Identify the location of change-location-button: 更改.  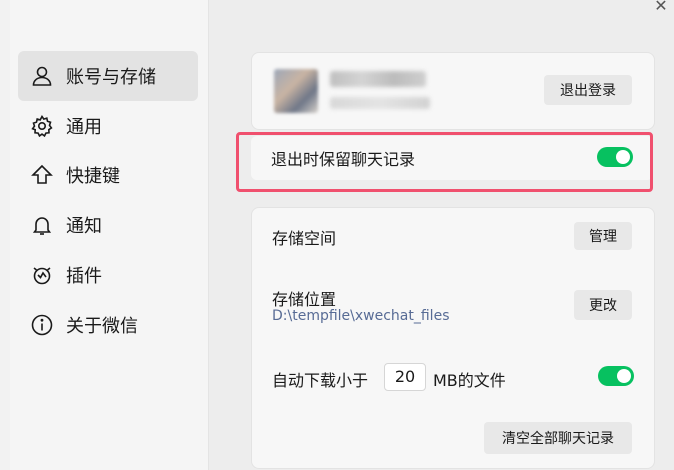
(603, 305).